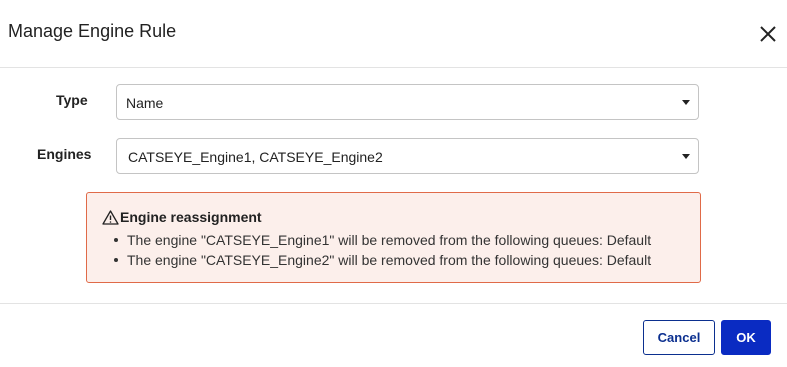 This screenshot has width=787, height=367. What do you see at coordinates (64, 154) in the screenshot?
I see `engines-label: Engines` at bounding box center [64, 154].